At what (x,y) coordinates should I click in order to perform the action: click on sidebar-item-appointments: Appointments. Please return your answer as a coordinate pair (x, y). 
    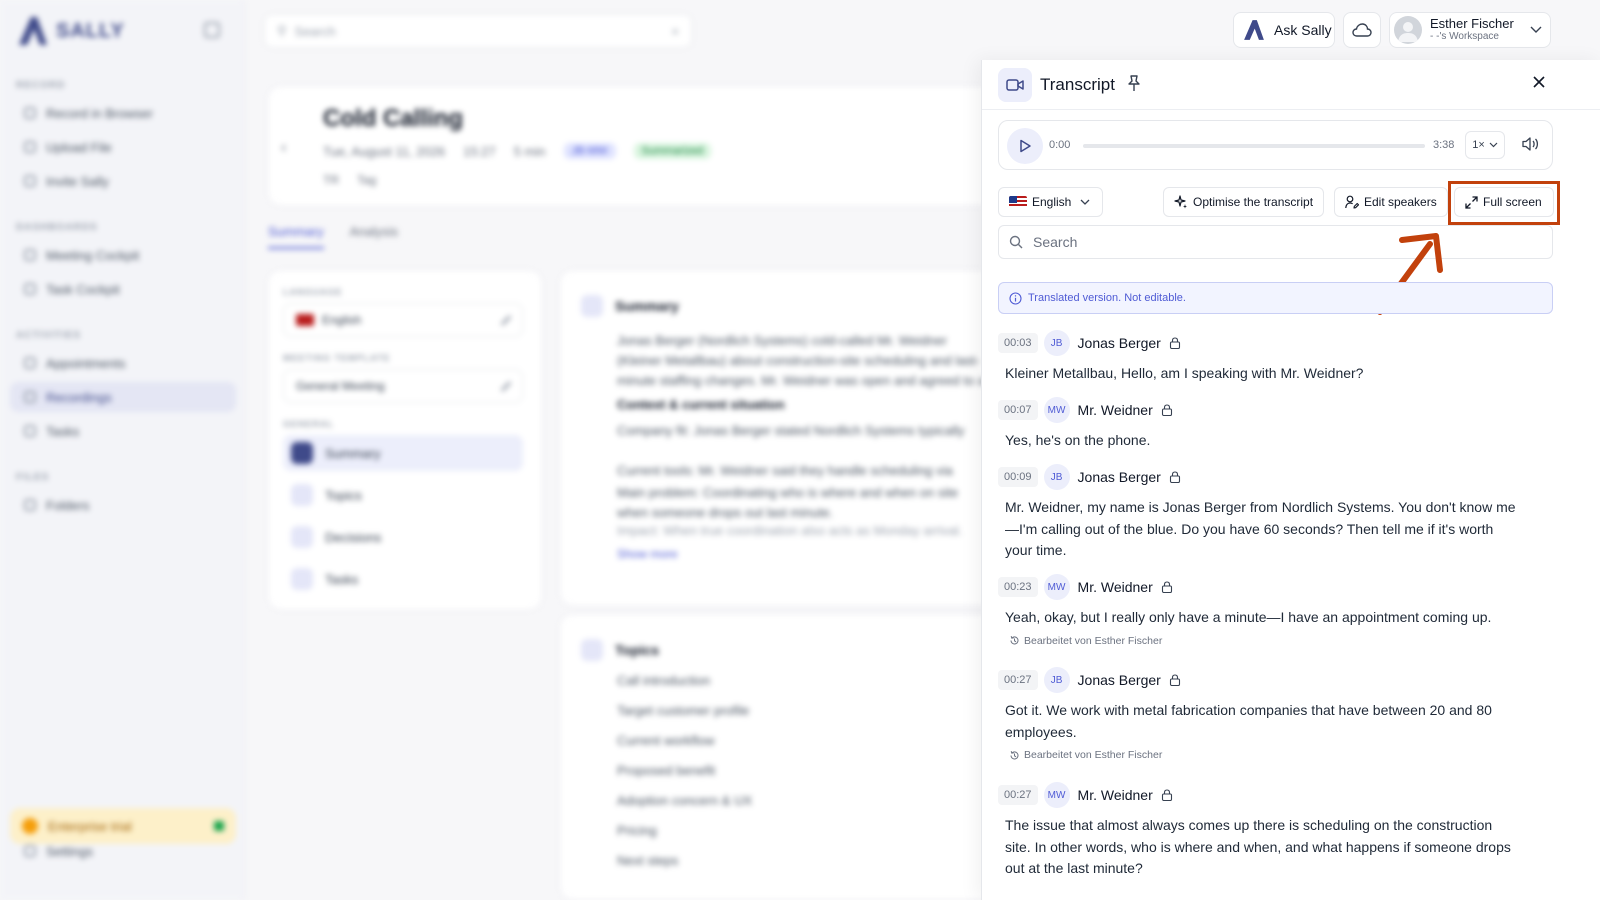
    Looking at the image, I should click on (123, 363).